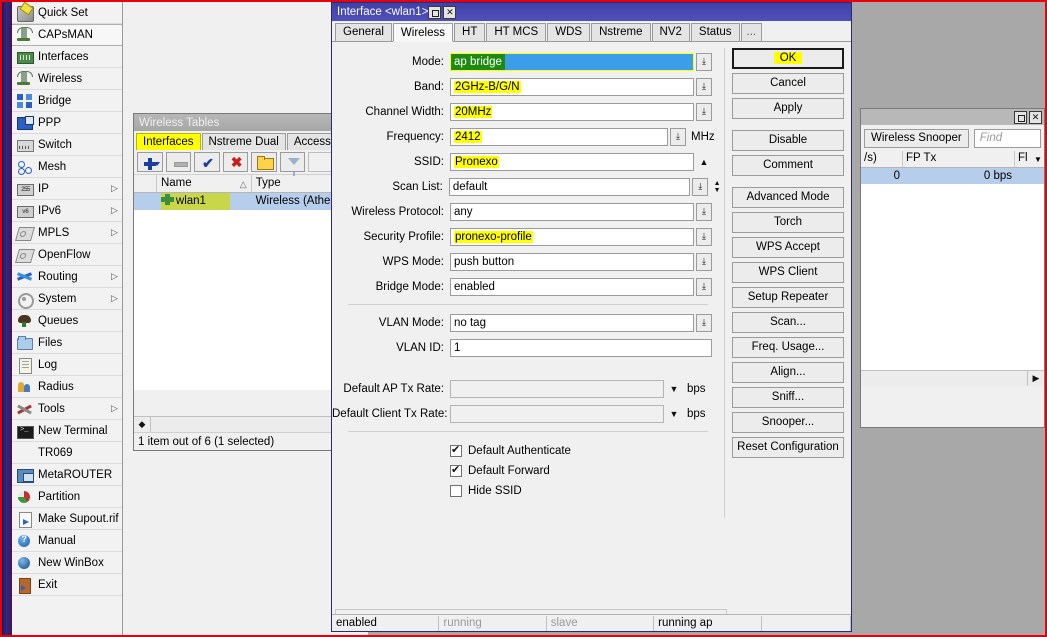  I want to click on table-row: 0 0 bps, so click(952, 176).